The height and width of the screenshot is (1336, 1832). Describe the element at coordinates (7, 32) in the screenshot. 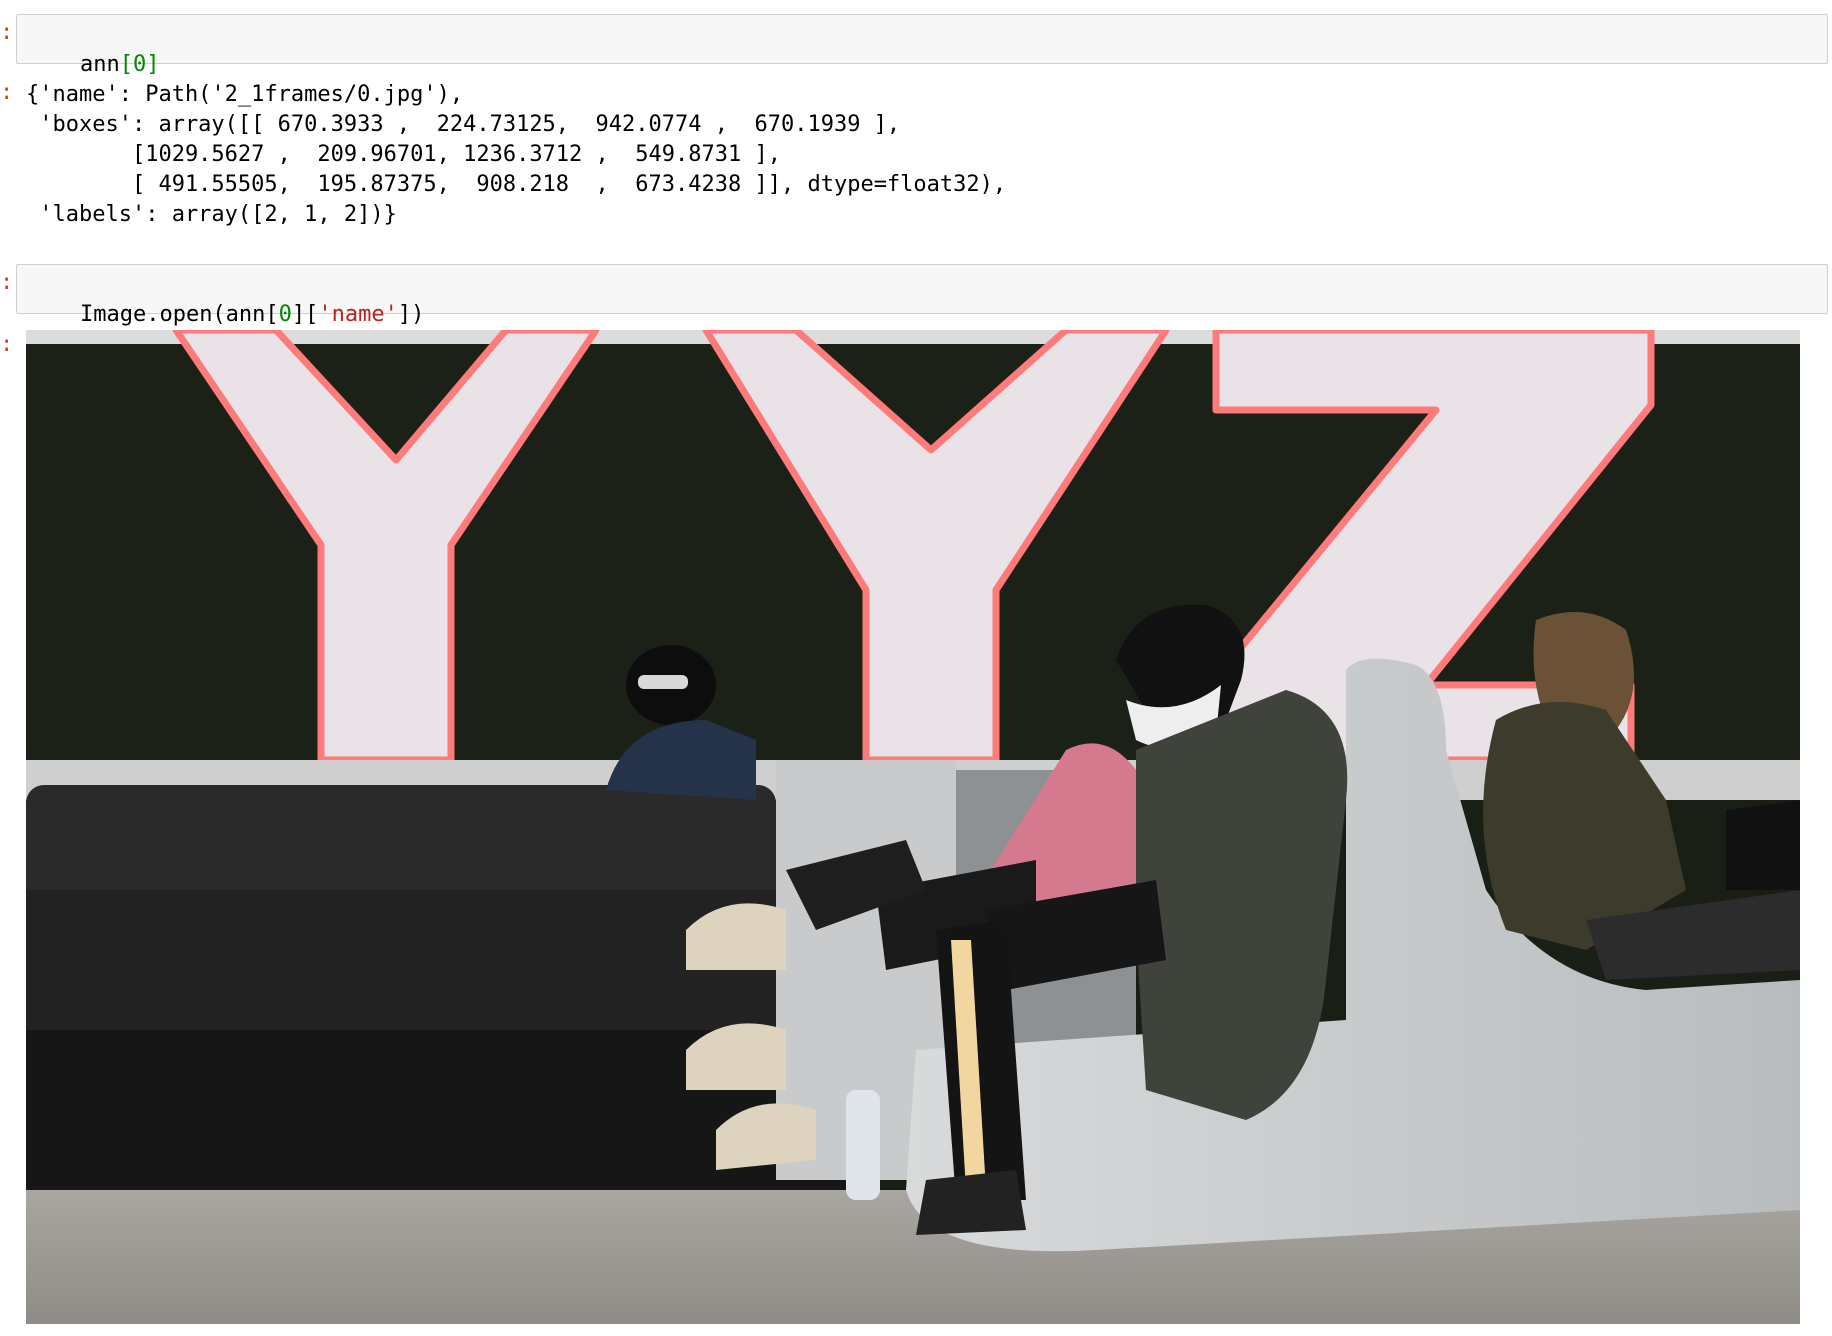

I see `cell-1-input-prompt: :` at that location.